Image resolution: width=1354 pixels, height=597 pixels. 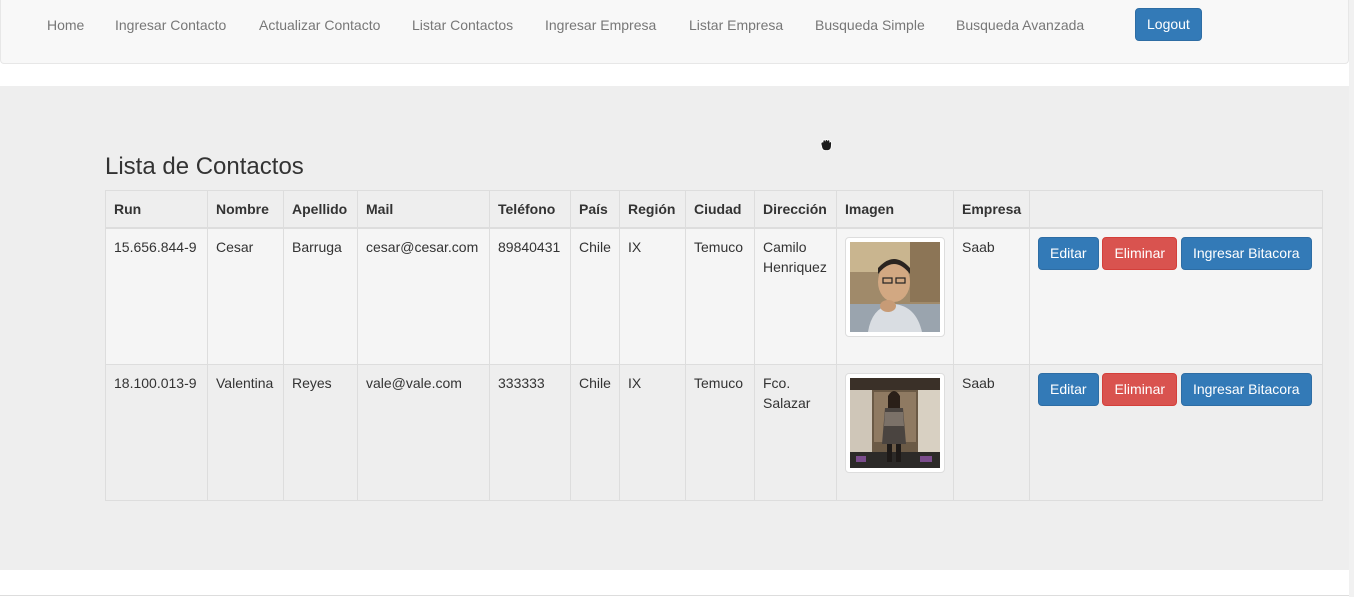 What do you see at coordinates (245, 296) in the screenshot?
I see `cell-nombre: Cesar` at bounding box center [245, 296].